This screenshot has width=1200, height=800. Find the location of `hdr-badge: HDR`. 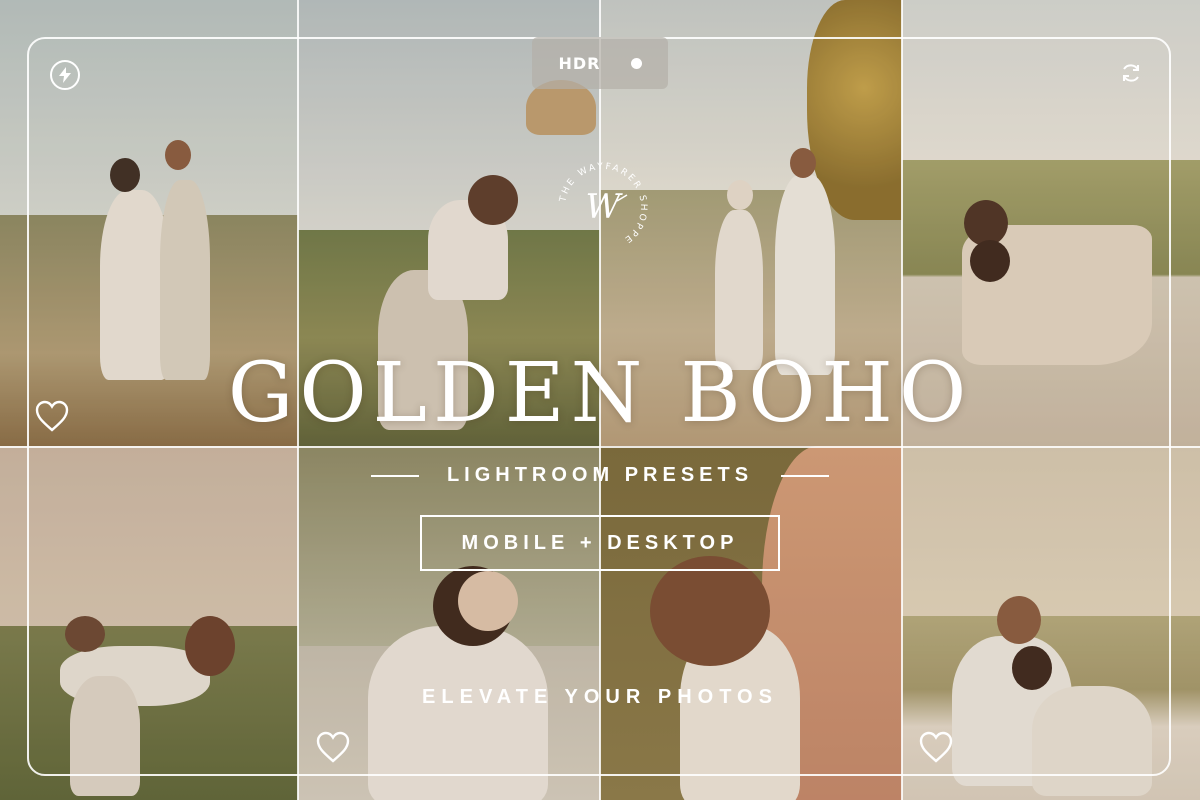

hdr-badge: HDR is located at coordinates (600, 63).